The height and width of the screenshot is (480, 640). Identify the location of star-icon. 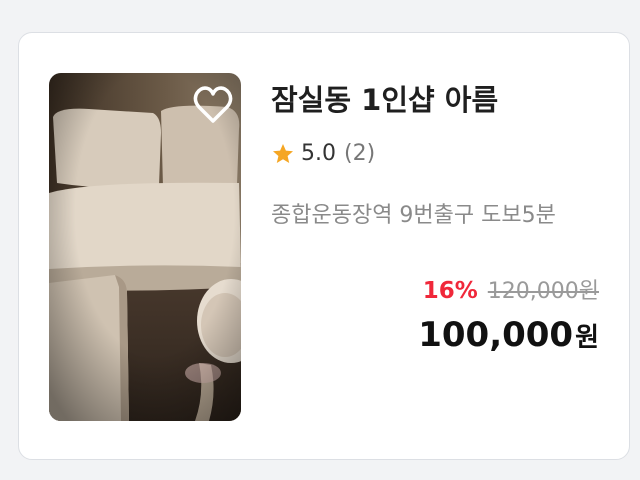
(283, 153).